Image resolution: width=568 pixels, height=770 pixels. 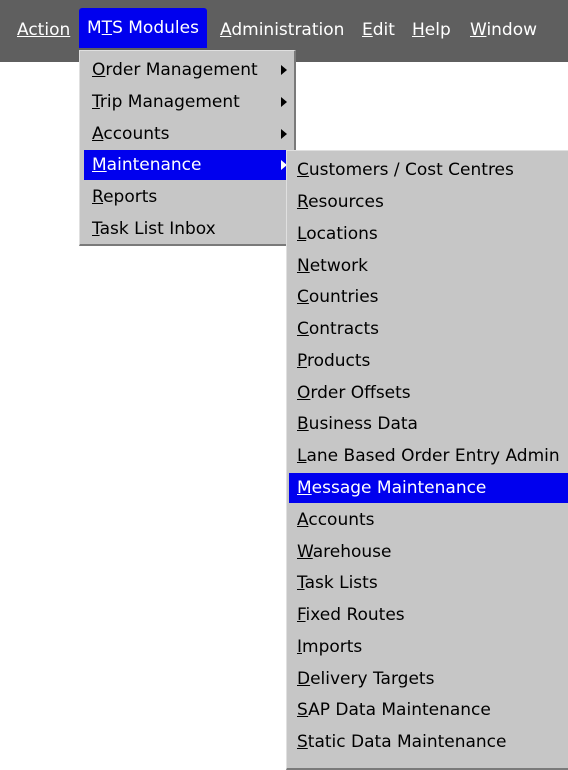 I want to click on menu-item-maintenance: Maintenance, so click(x=186, y=165).